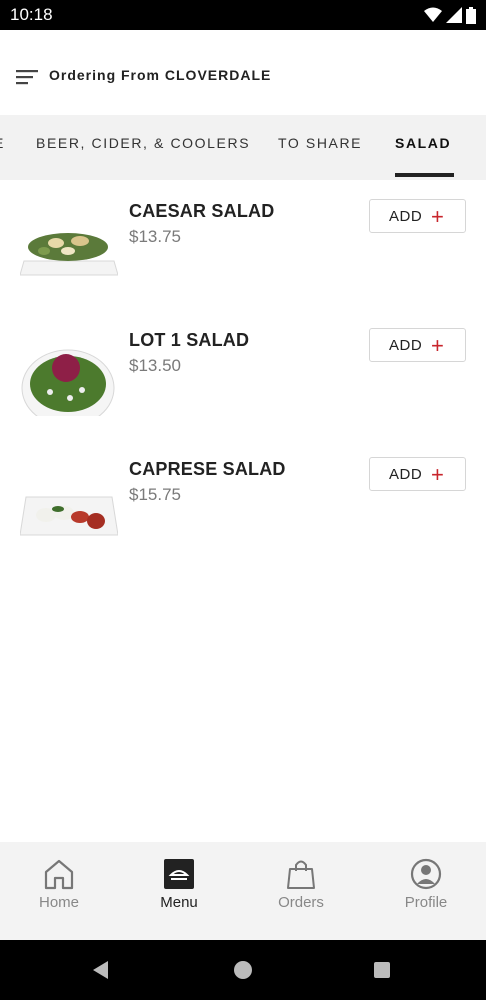  What do you see at coordinates (301, 891) in the screenshot?
I see `nav-orders: Orders` at bounding box center [301, 891].